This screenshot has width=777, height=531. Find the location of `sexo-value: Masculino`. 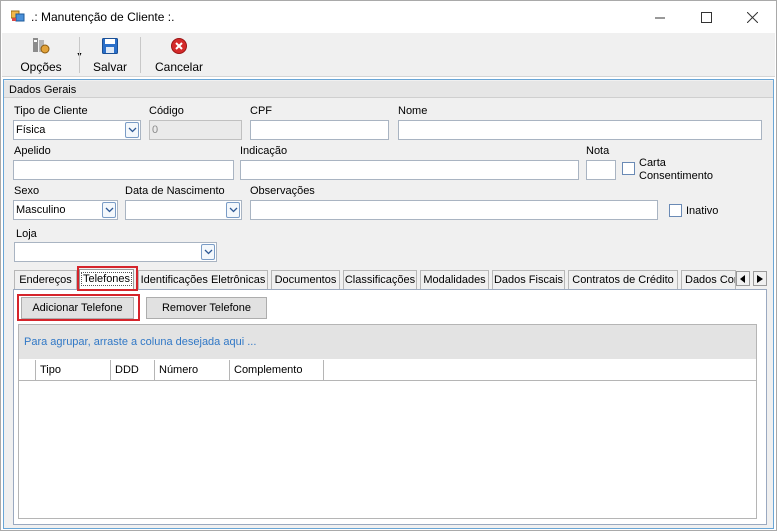

sexo-value: Masculino is located at coordinates (41, 210).